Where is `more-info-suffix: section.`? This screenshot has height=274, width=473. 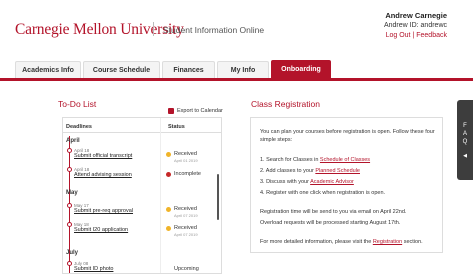
more-info-suffix: section. is located at coordinates (412, 242).